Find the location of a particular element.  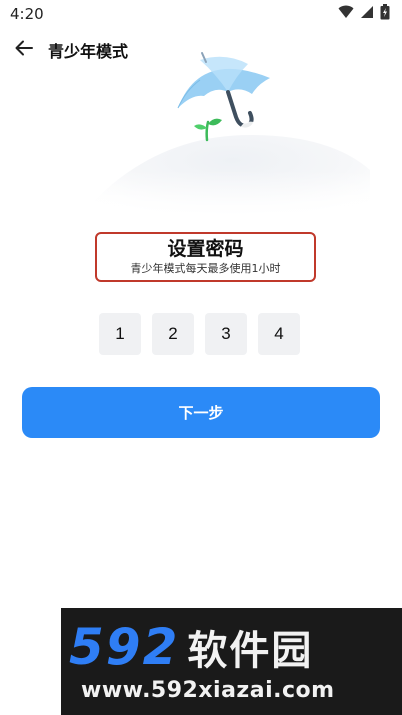

password-heading-block: 设置密码 青少年模式每天最多使用1小时 is located at coordinates (205, 257).